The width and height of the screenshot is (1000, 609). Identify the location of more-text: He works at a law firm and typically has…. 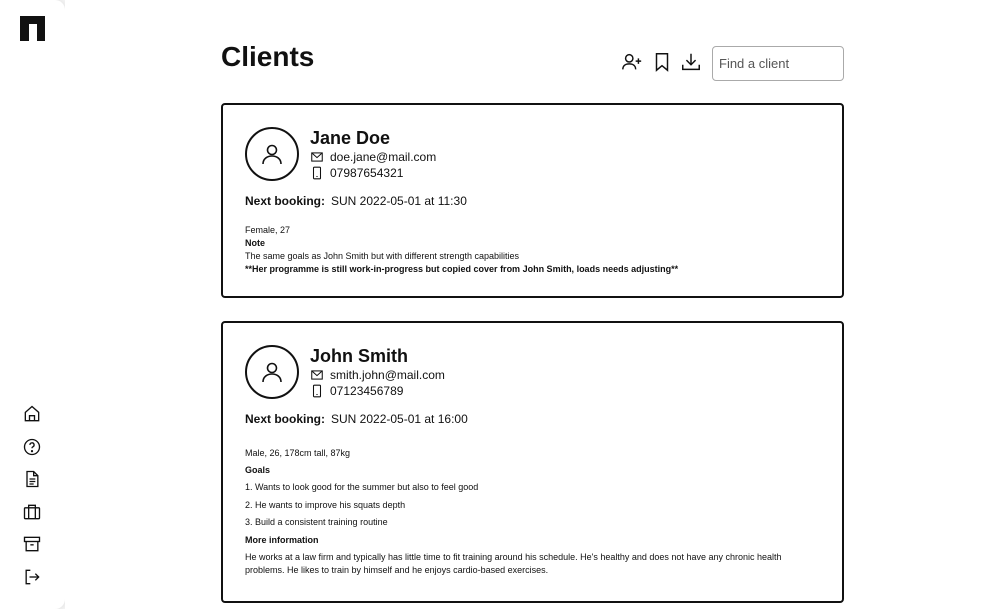
(513, 563).